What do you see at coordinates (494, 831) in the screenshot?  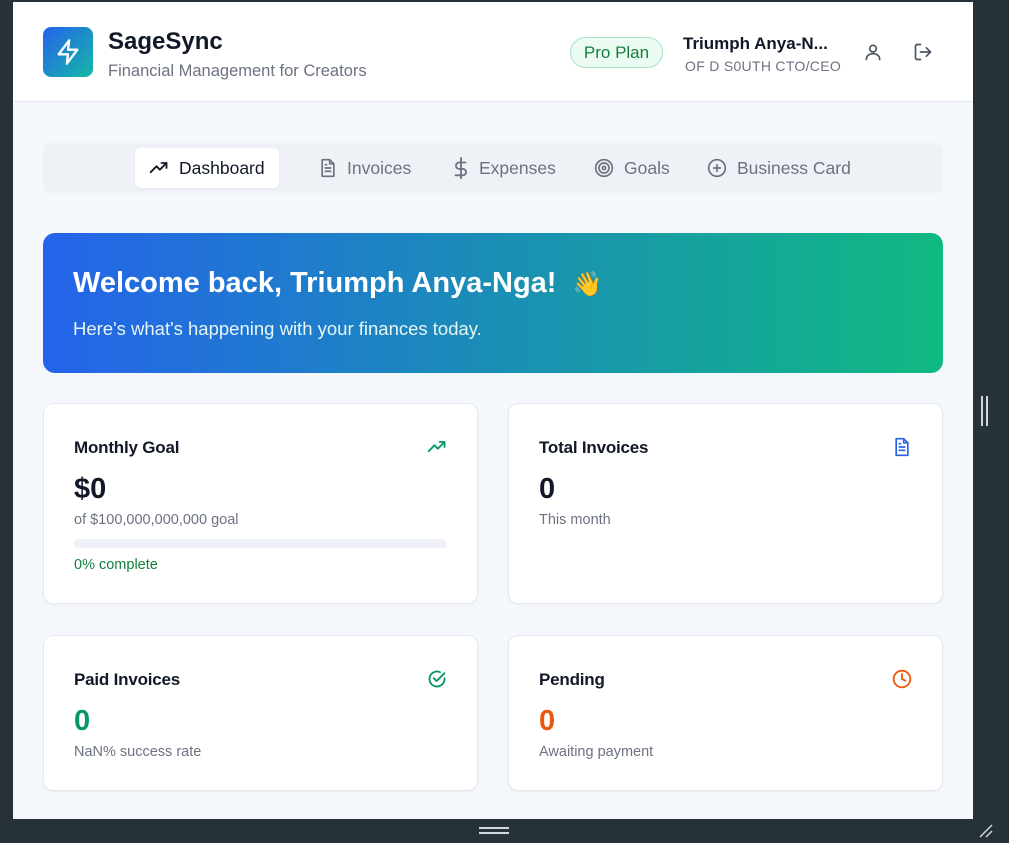 I see `horizontal-resize-handle` at bounding box center [494, 831].